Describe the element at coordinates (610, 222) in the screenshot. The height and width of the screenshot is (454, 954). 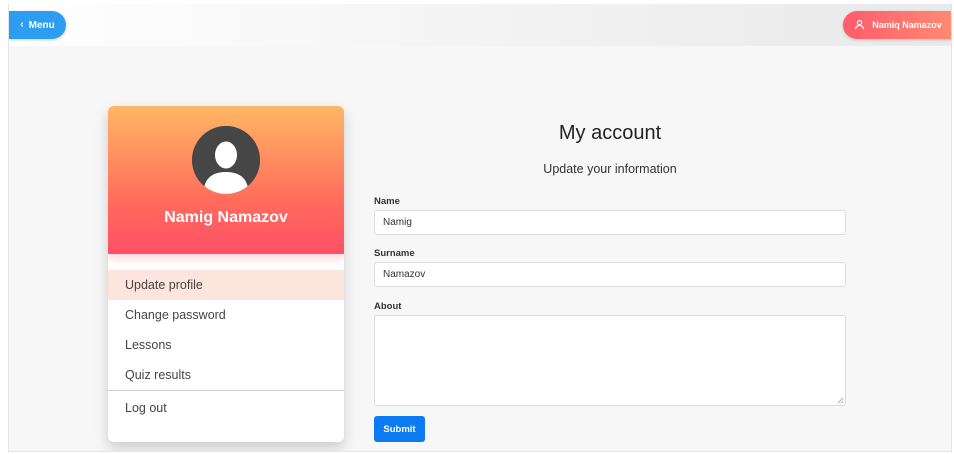
I see `name-input` at that location.